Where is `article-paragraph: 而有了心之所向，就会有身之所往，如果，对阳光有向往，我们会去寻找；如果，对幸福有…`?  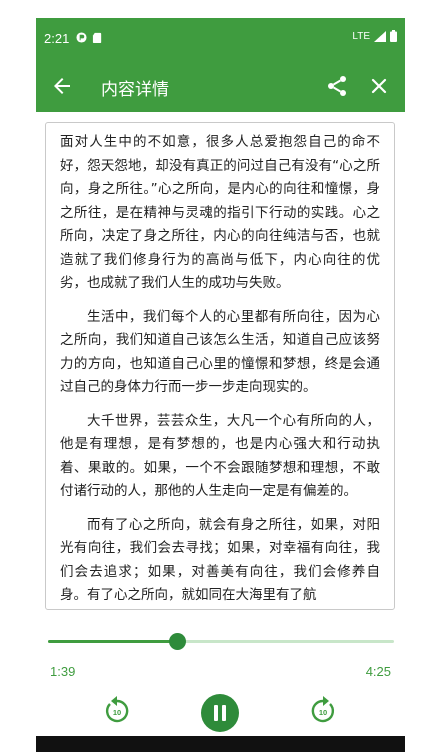
article-paragraph: 而有了心之所向，就会有身之所往，如果，对阳光有向往，我们会去寻找；如果，对幸福有… is located at coordinates (220, 560).